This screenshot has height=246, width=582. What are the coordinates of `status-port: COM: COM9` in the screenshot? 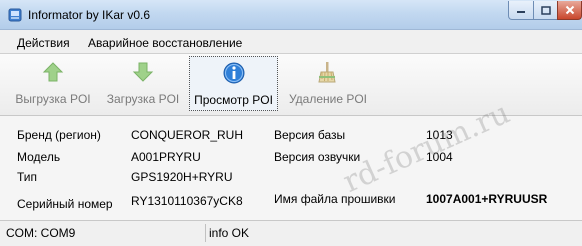 It's located at (103, 233).